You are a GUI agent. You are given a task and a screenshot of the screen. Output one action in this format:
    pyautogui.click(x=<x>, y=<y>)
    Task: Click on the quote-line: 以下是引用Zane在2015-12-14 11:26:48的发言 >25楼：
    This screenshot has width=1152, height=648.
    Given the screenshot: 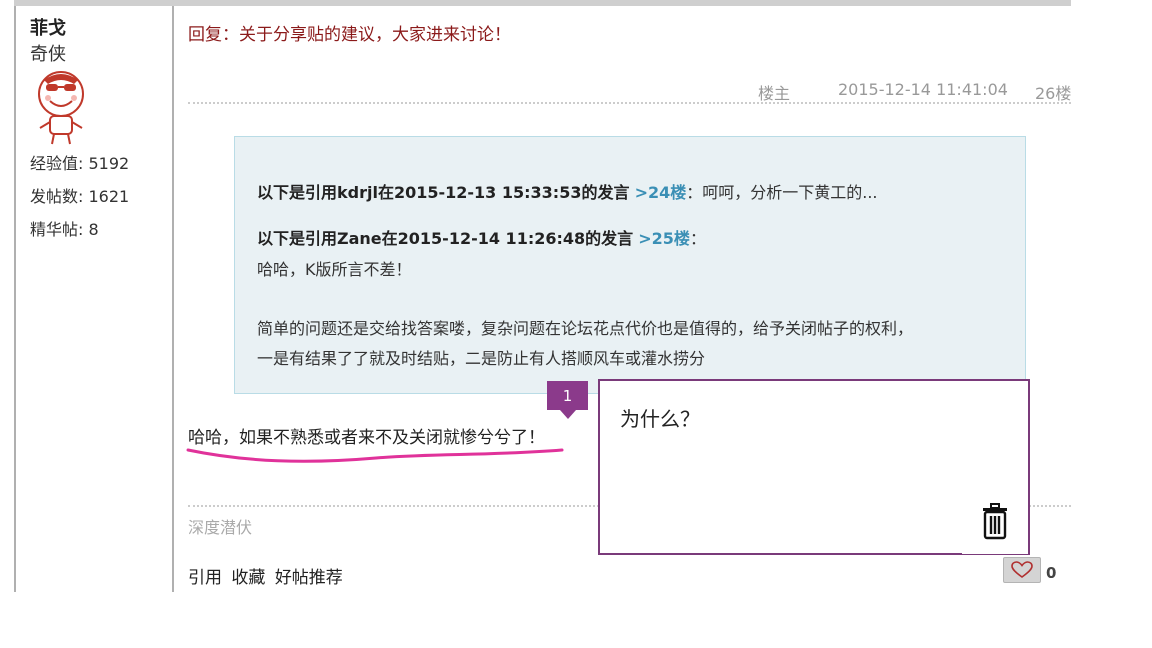 What is the action you would take?
    pyautogui.click(x=481, y=237)
    